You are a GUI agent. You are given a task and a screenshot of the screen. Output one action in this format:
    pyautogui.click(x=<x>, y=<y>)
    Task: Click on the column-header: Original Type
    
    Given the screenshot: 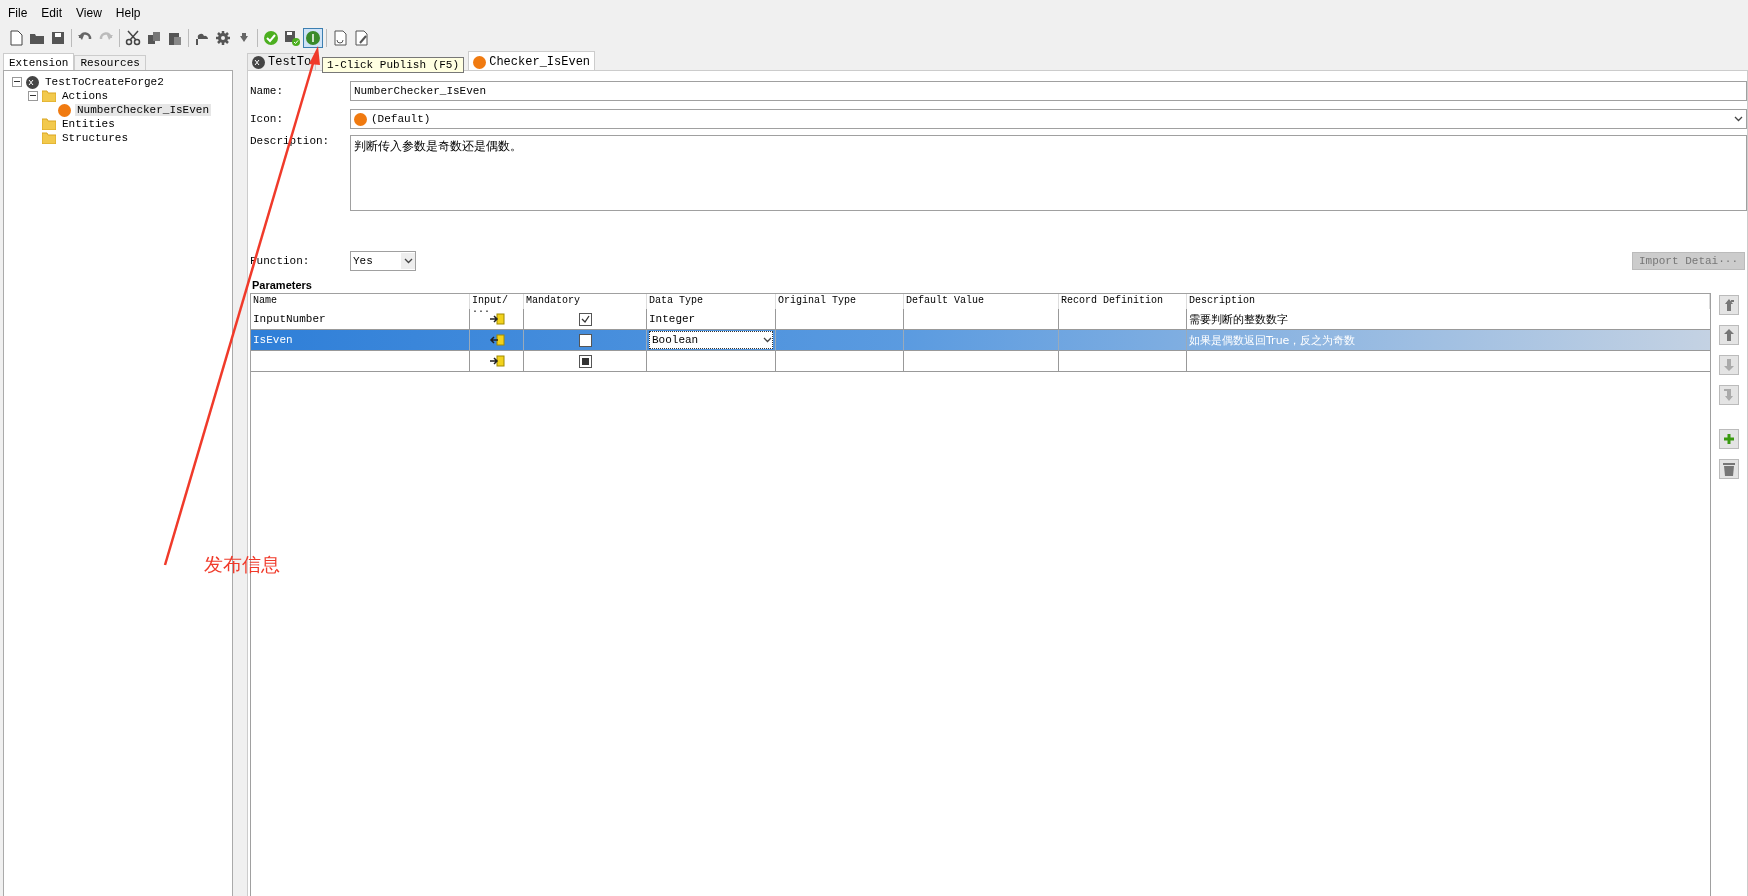 What is the action you would take?
    pyautogui.click(x=840, y=301)
    